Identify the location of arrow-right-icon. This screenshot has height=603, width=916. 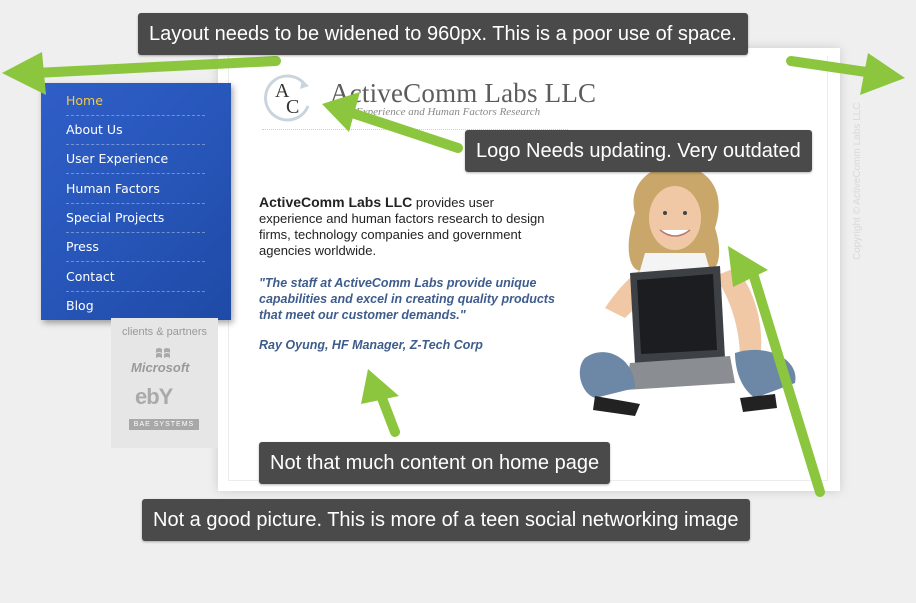
(882, 74).